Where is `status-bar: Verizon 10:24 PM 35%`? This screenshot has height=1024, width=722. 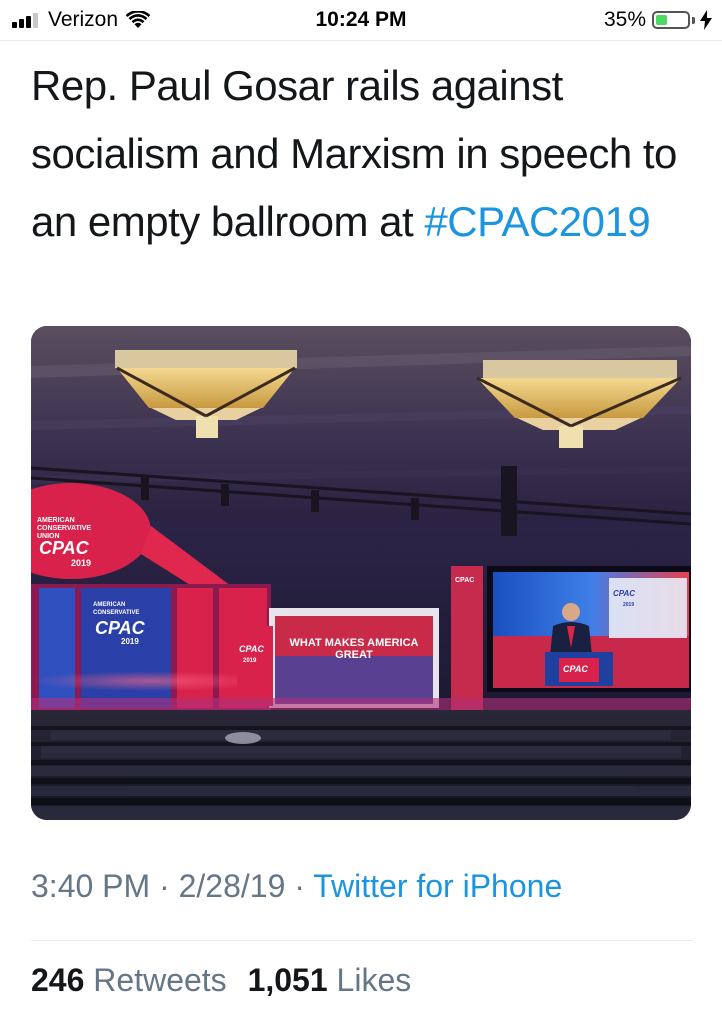 status-bar: Verizon 10:24 PM 35% is located at coordinates (361, 20).